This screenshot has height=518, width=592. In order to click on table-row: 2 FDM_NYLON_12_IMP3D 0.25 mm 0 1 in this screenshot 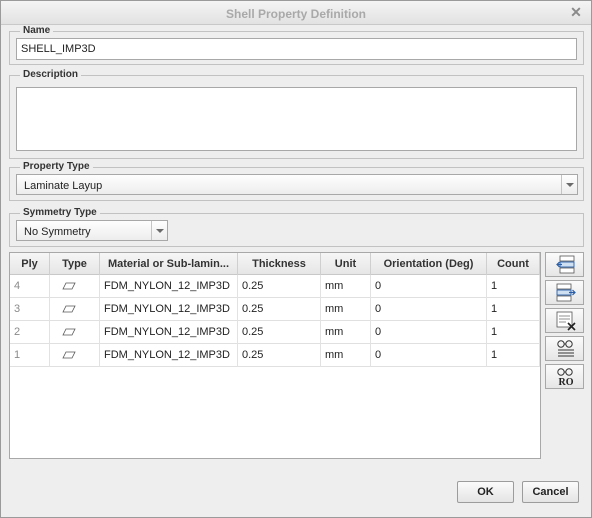, I will do `click(275, 332)`.